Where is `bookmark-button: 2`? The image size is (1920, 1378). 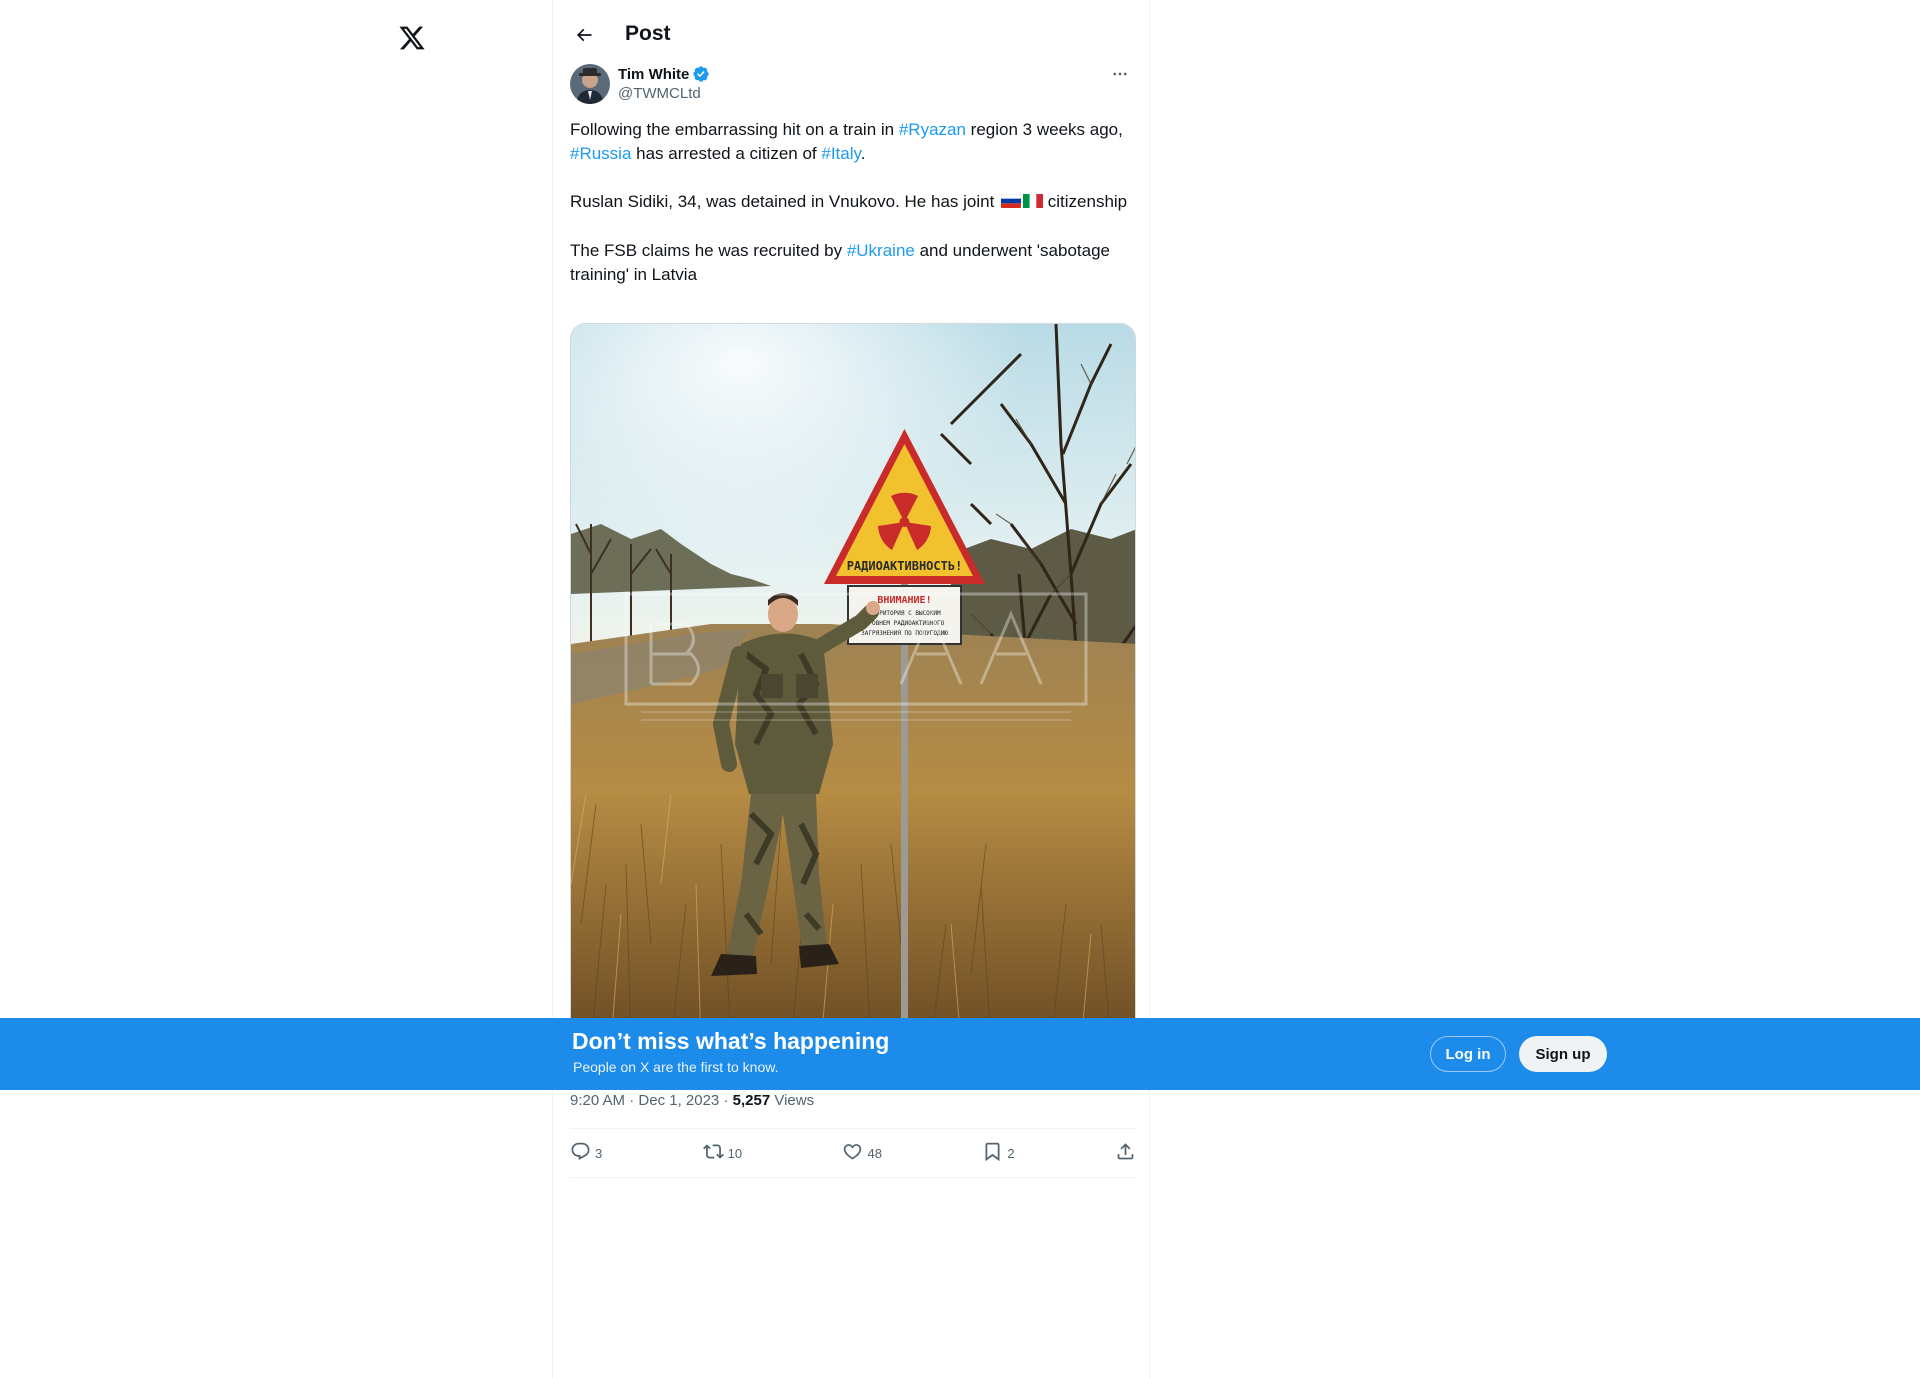
bookmark-button: 2 is located at coordinates (998, 1153).